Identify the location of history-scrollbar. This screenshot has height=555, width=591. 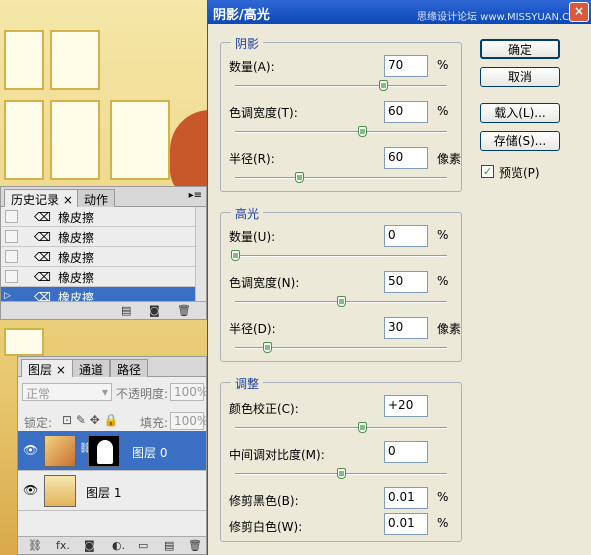
(200, 254).